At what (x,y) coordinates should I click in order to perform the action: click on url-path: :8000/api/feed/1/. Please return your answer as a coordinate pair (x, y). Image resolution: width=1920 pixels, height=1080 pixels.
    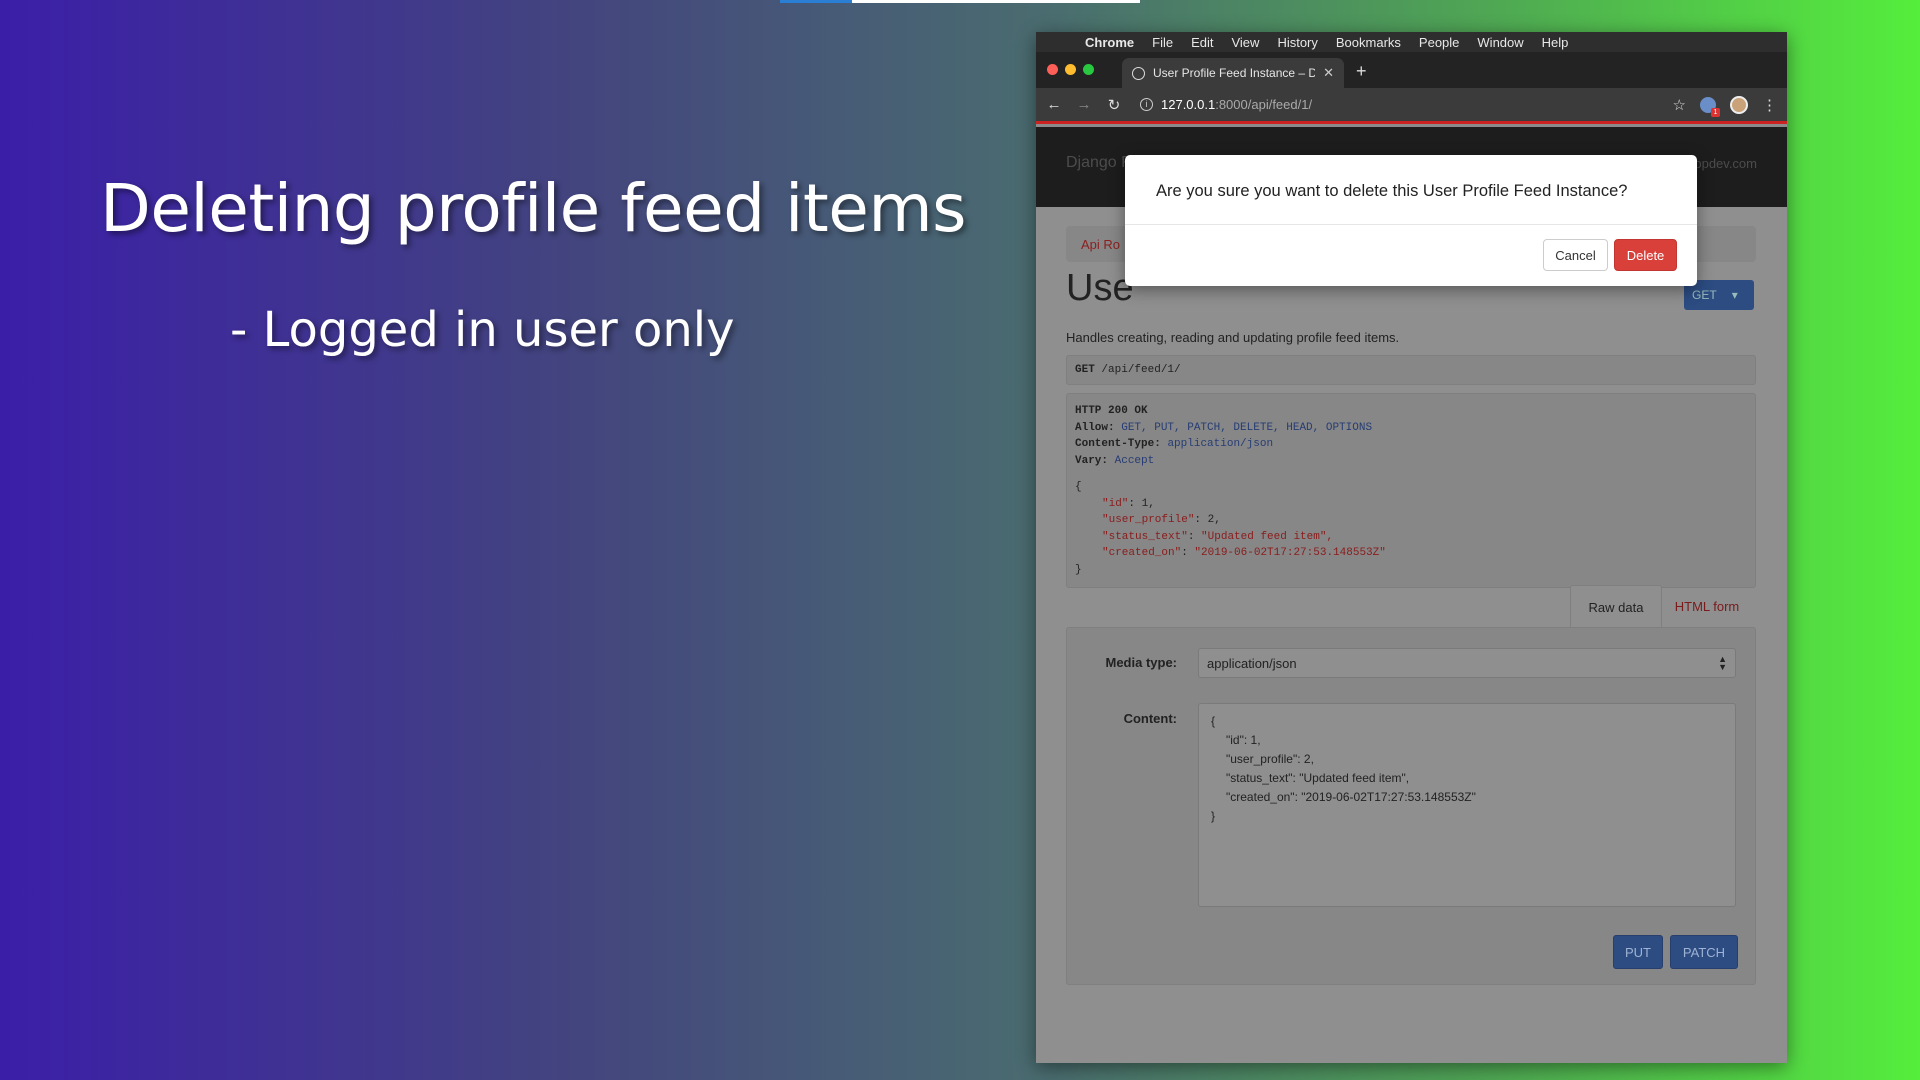
    Looking at the image, I should click on (1264, 104).